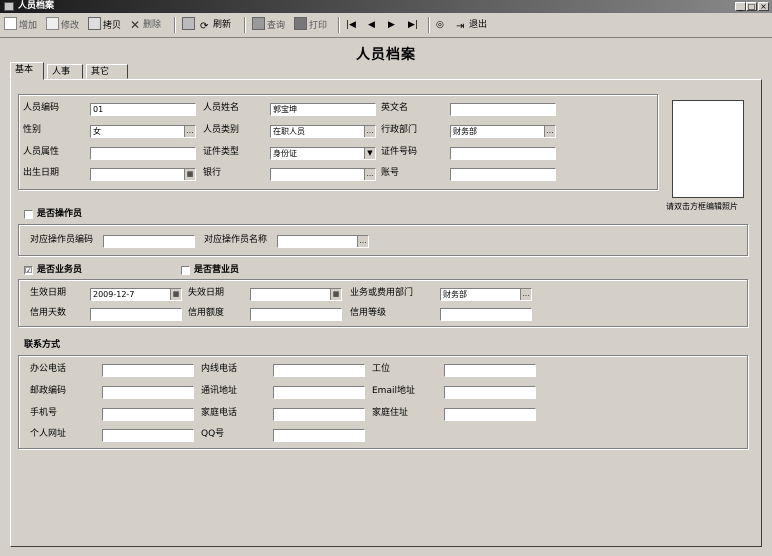 The height and width of the screenshot is (556, 772). What do you see at coordinates (490, 370) in the screenshot?
I see `station-input` at bounding box center [490, 370].